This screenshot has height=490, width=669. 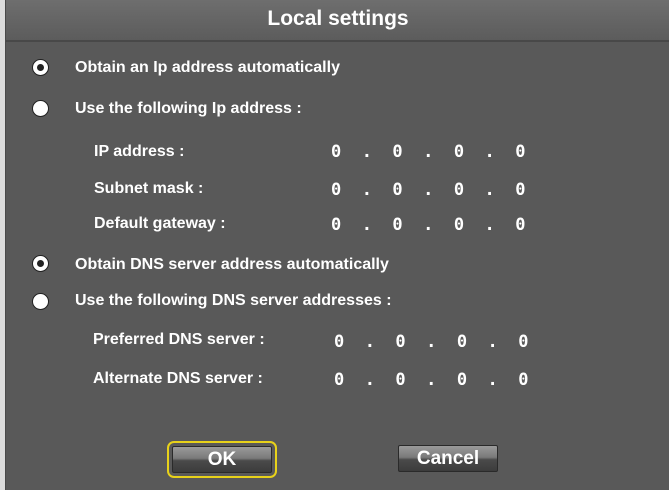 What do you see at coordinates (428, 152) in the screenshot?
I see `ip-address-field: 0 . 0 . 0 . 0` at bounding box center [428, 152].